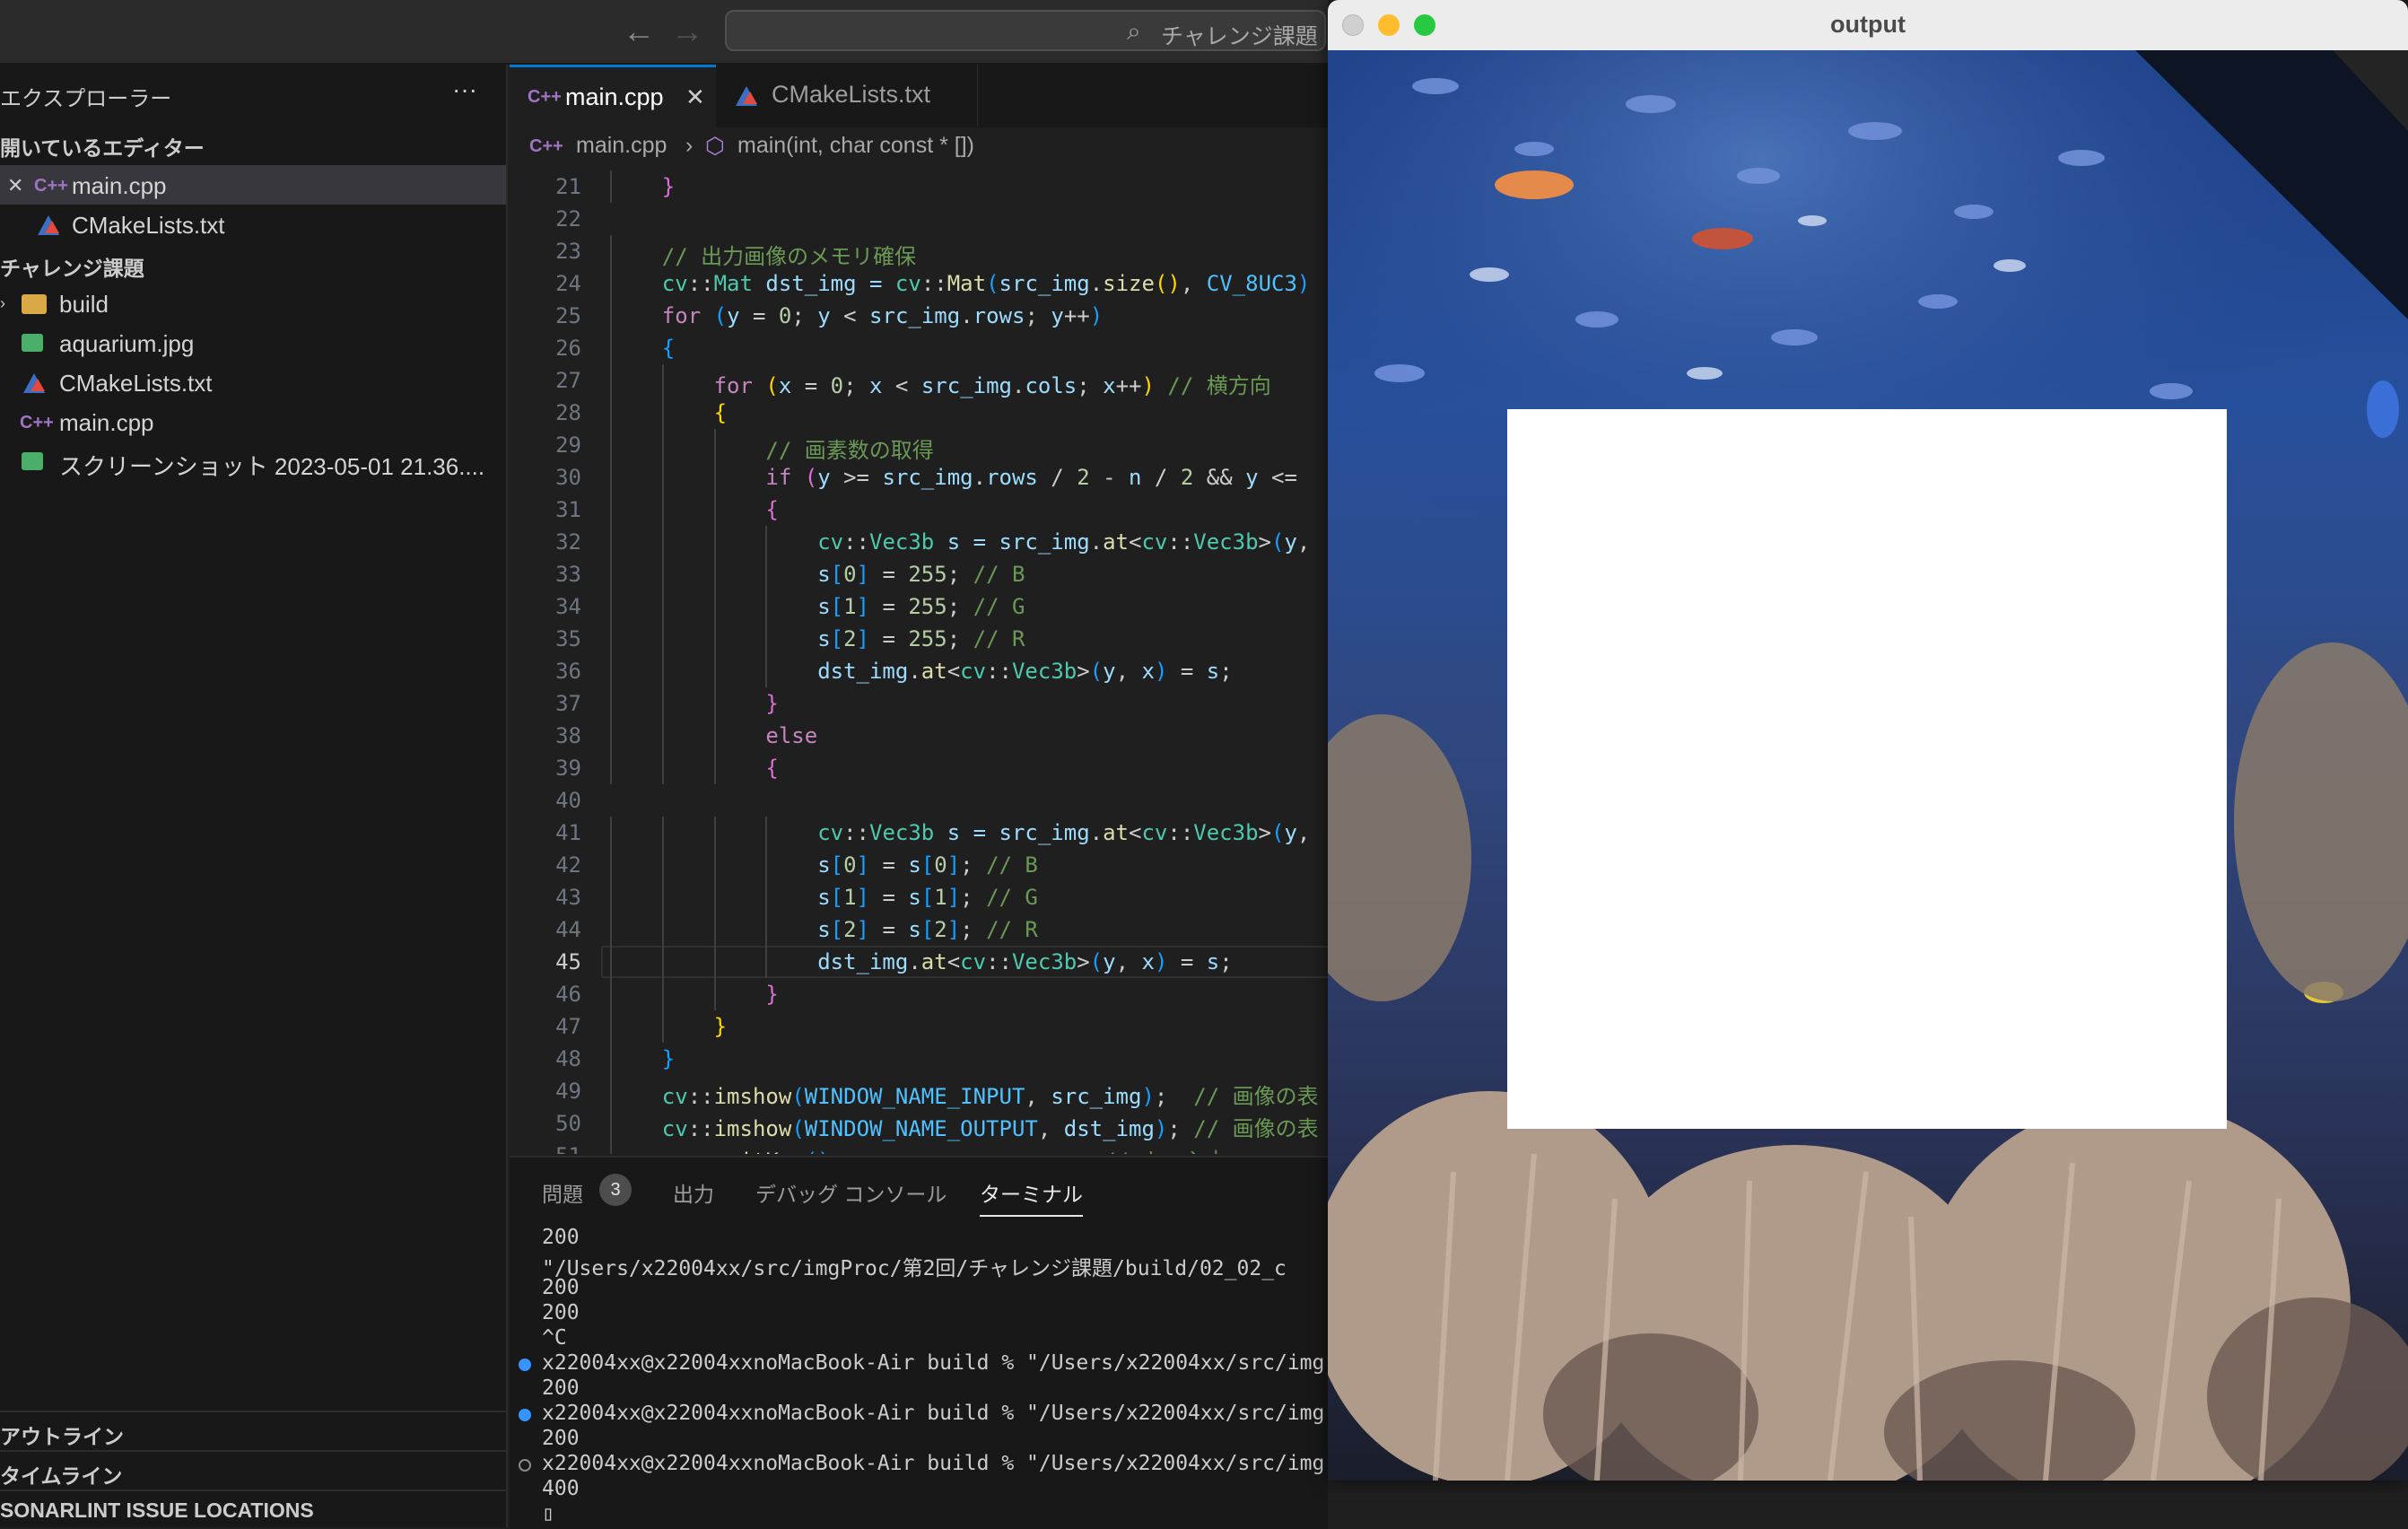  Describe the element at coordinates (253, 383) in the screenshot. I see `file-item-cmakelists: CMakeLists.txt` at that location.